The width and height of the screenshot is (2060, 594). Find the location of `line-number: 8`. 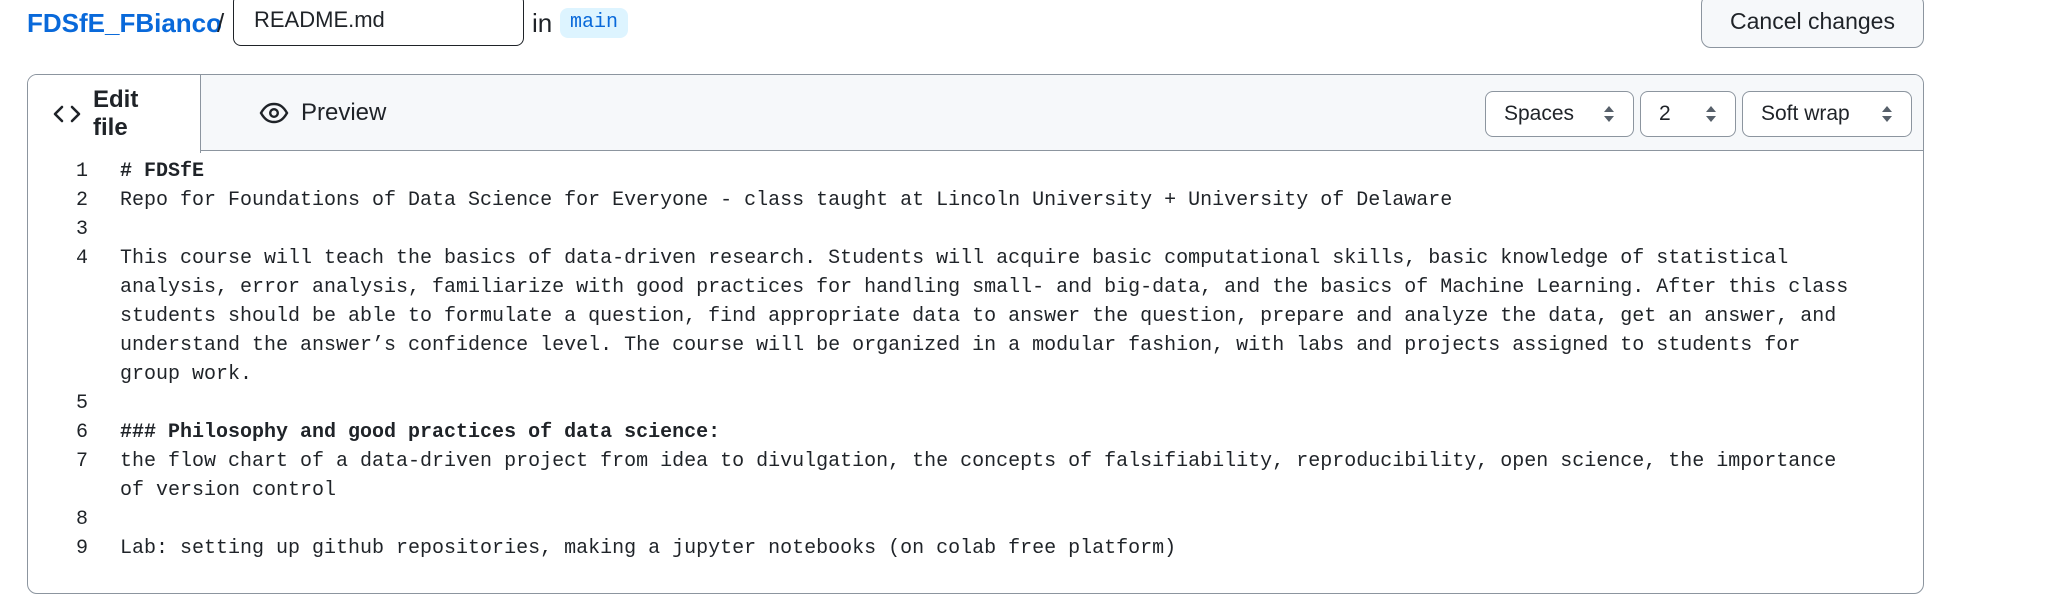

line-number: 8 is located at coordinates (81, 519).